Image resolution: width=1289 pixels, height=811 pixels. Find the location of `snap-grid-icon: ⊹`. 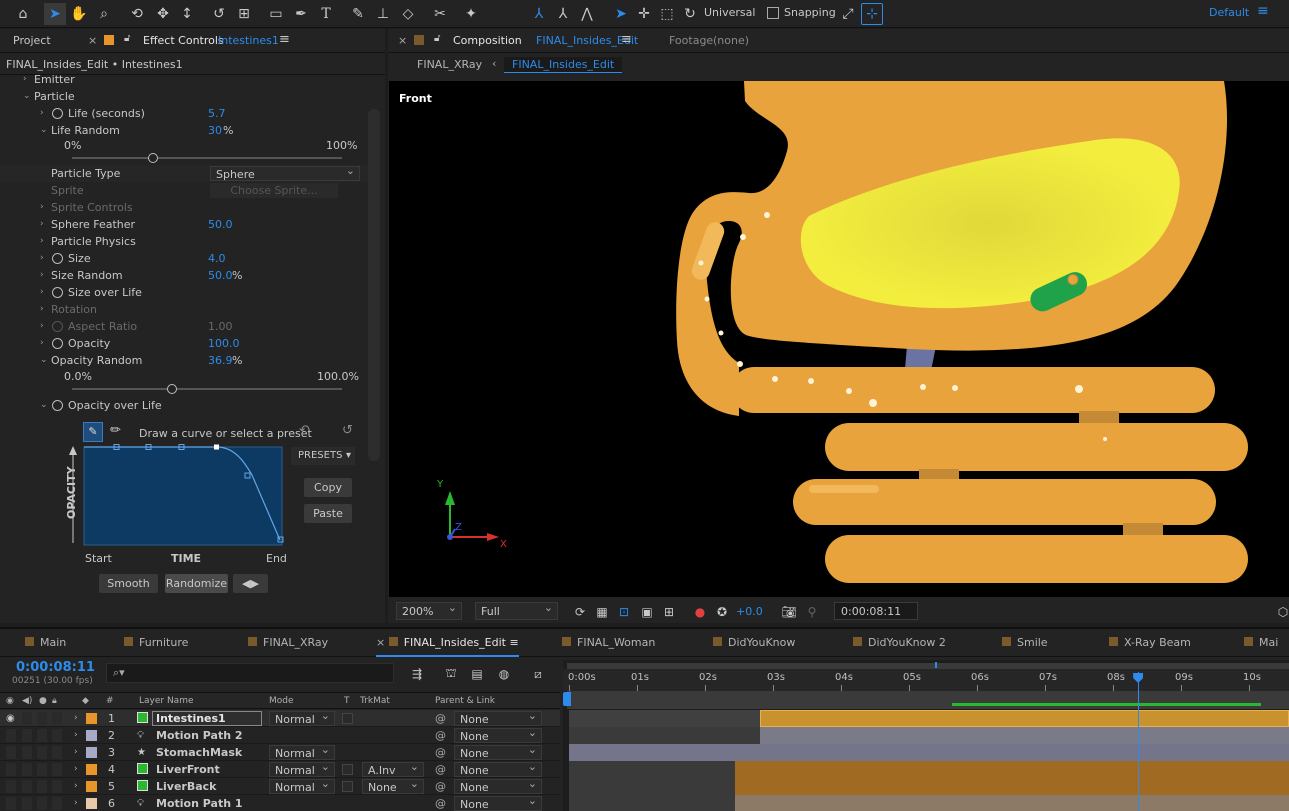

snap-grid-icon: ⊹ is located at coordinates (872, 14).